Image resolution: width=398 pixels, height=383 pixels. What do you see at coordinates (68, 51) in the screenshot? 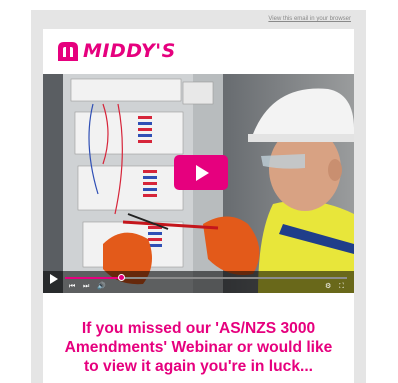
I see `middys-m-icon` at bounding box center [68, 51].